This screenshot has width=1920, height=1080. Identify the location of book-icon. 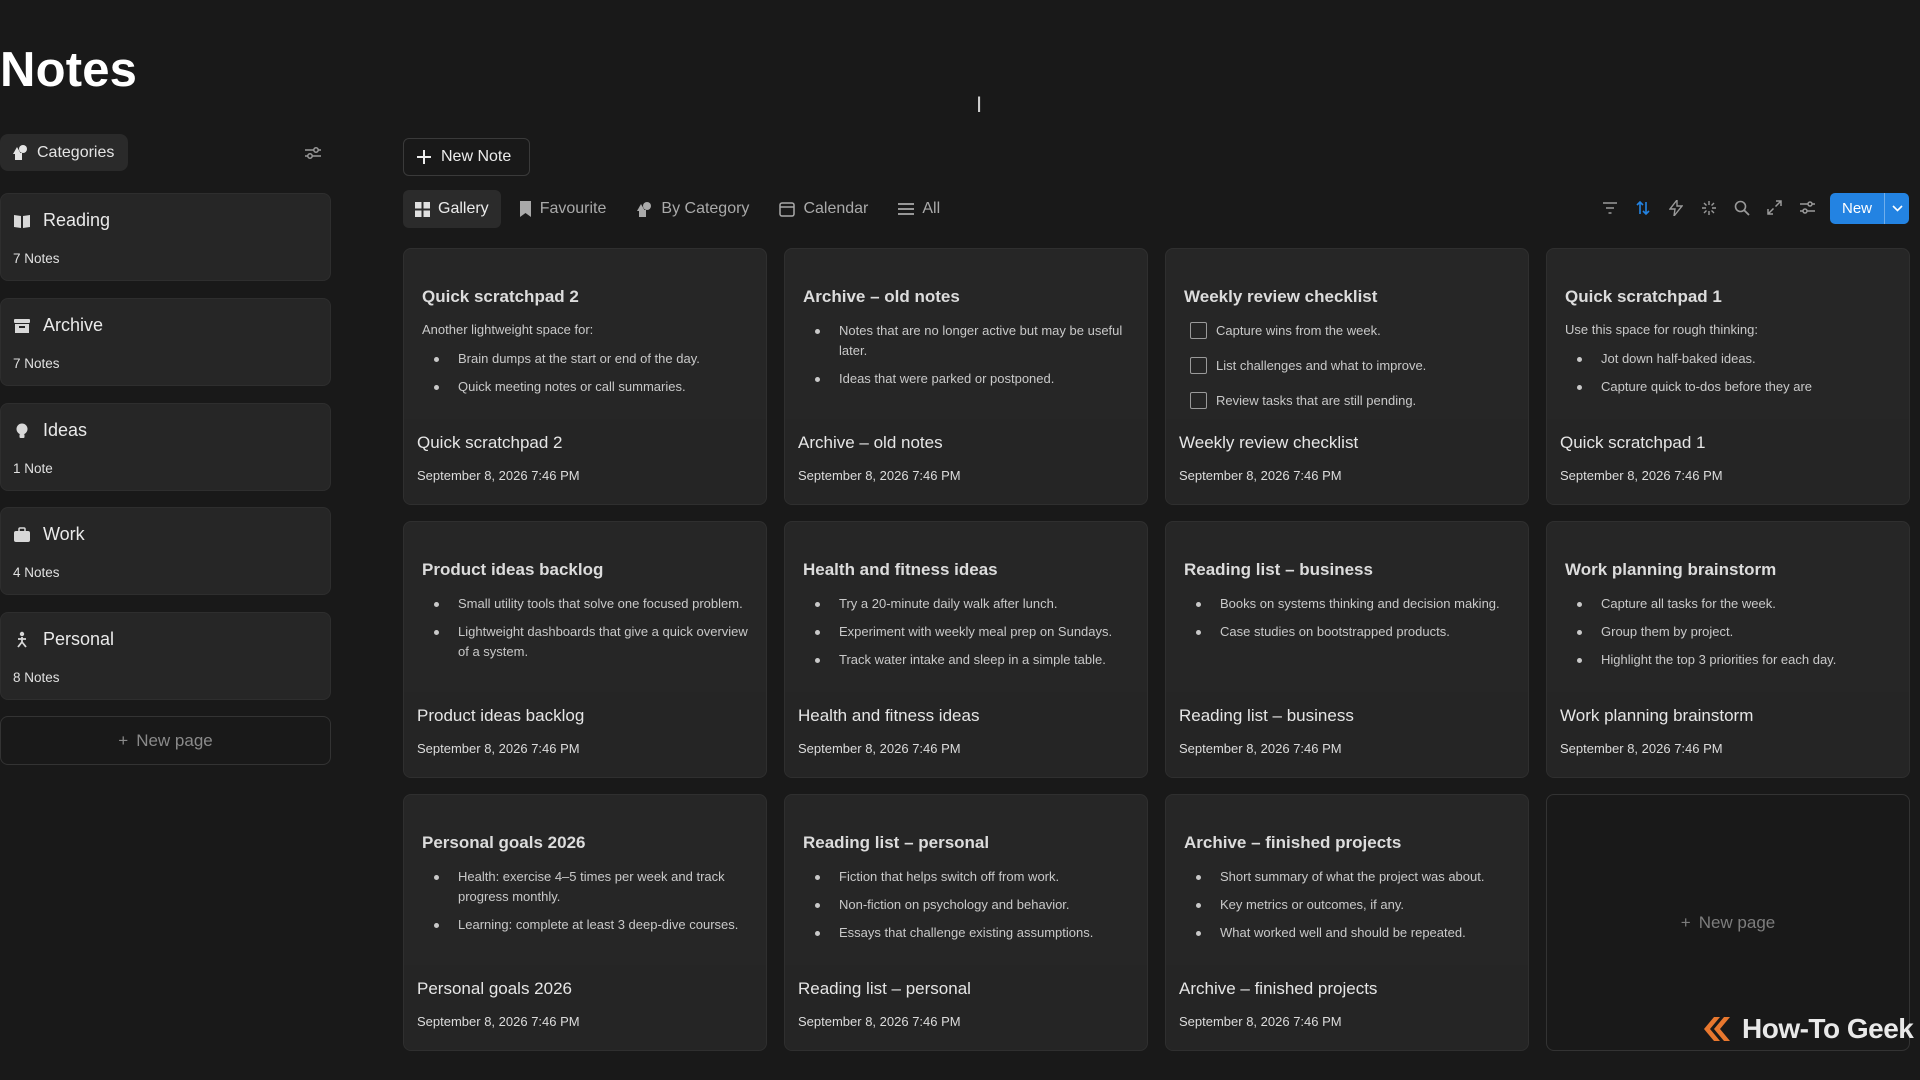
(22, 221).